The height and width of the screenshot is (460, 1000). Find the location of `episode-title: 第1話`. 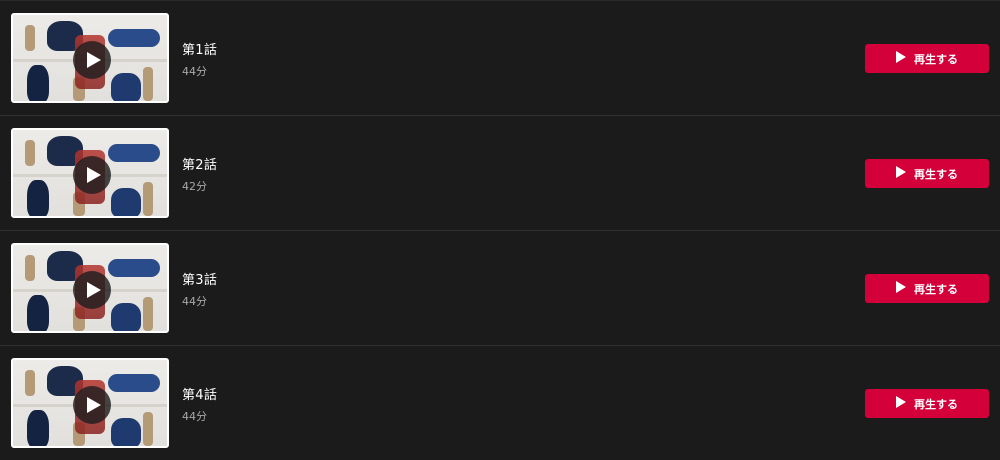

episode-title: 第1話 is located at coordinates (200, 50).